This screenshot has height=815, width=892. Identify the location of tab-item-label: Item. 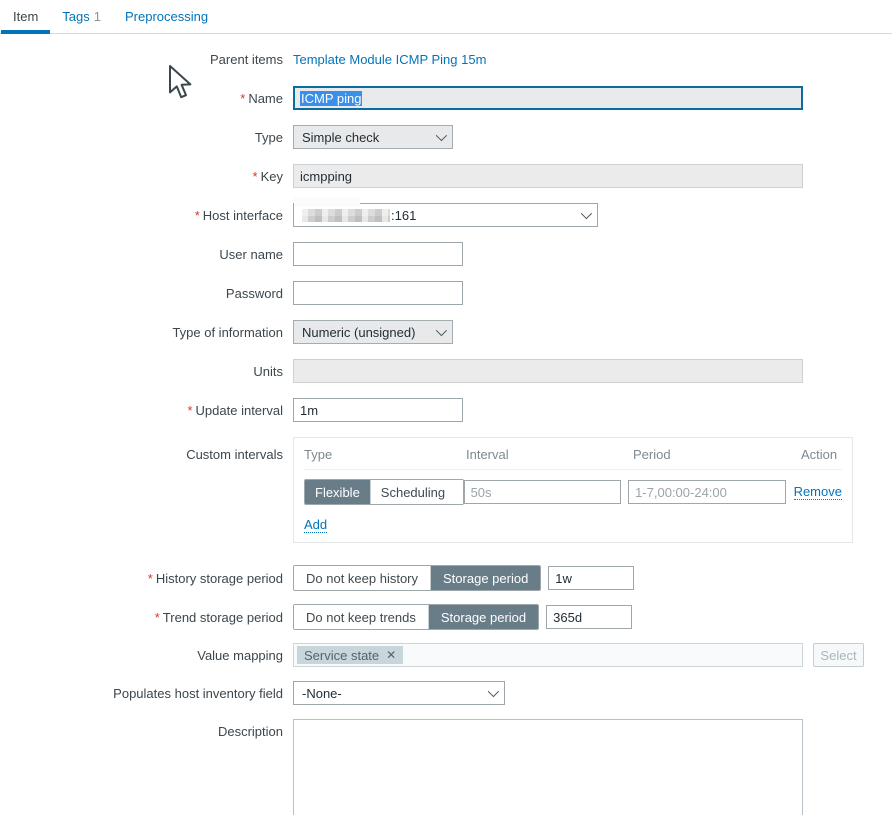
(26, 16).